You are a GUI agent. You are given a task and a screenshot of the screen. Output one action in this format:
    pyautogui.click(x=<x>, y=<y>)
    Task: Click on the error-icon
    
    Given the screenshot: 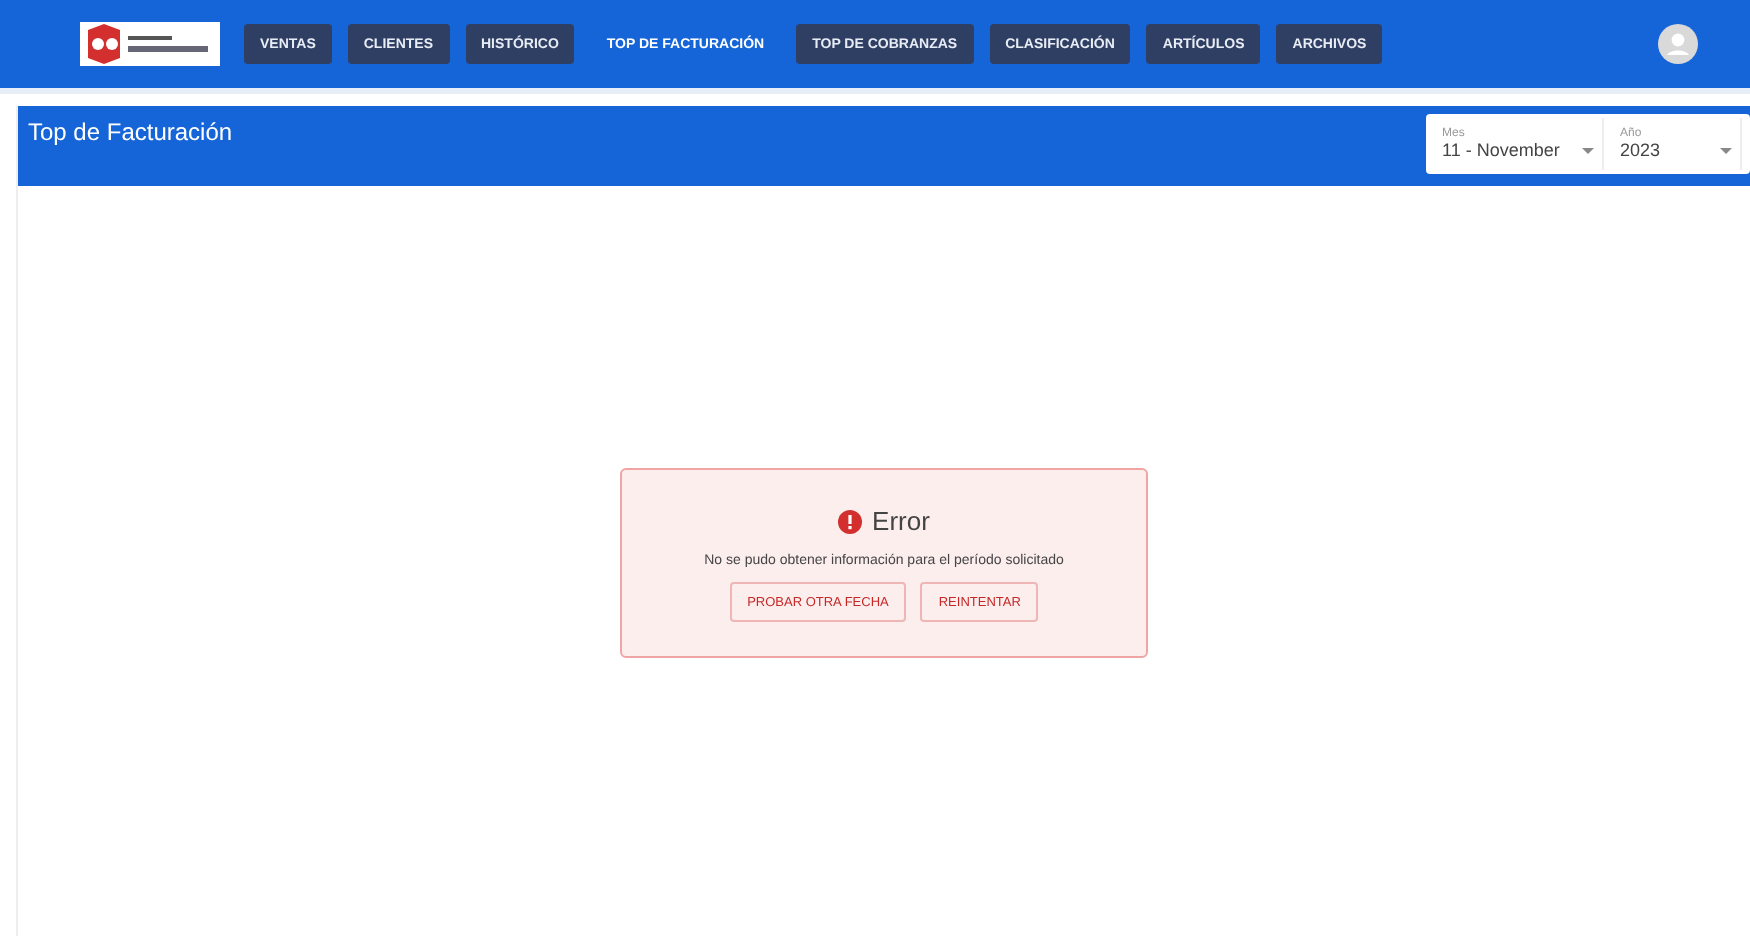 What is the action you would take?
    pyautogui.click(x=850, y=521)
    